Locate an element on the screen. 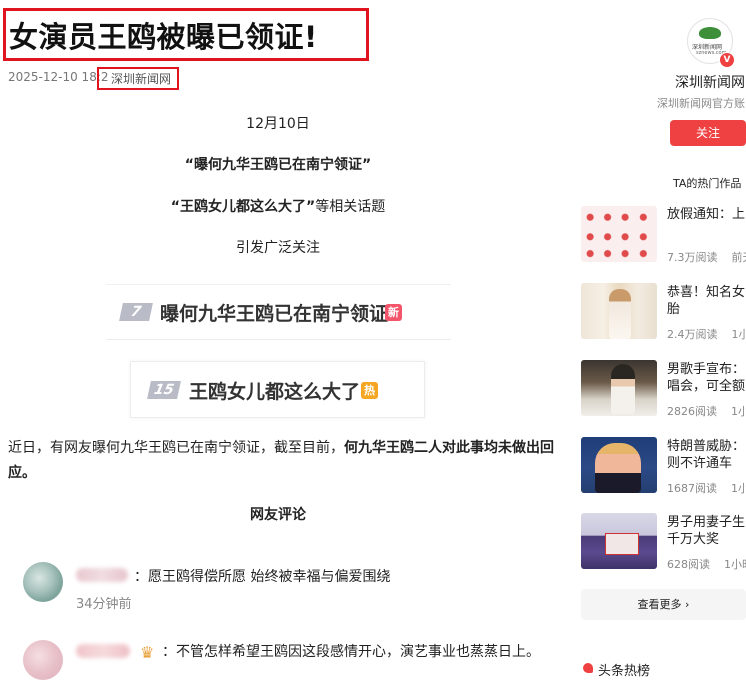  item-reads: 7.3万阅读 is located at coordinates (692, 257).